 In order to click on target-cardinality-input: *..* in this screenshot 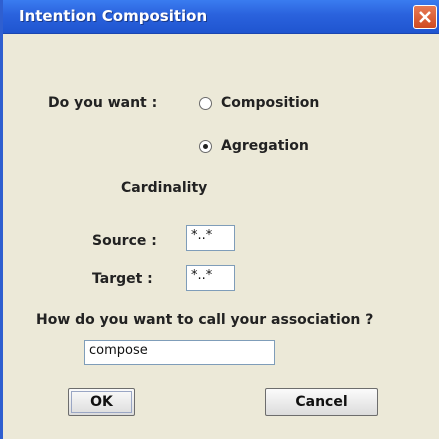, I will do `click(210, 278)`.